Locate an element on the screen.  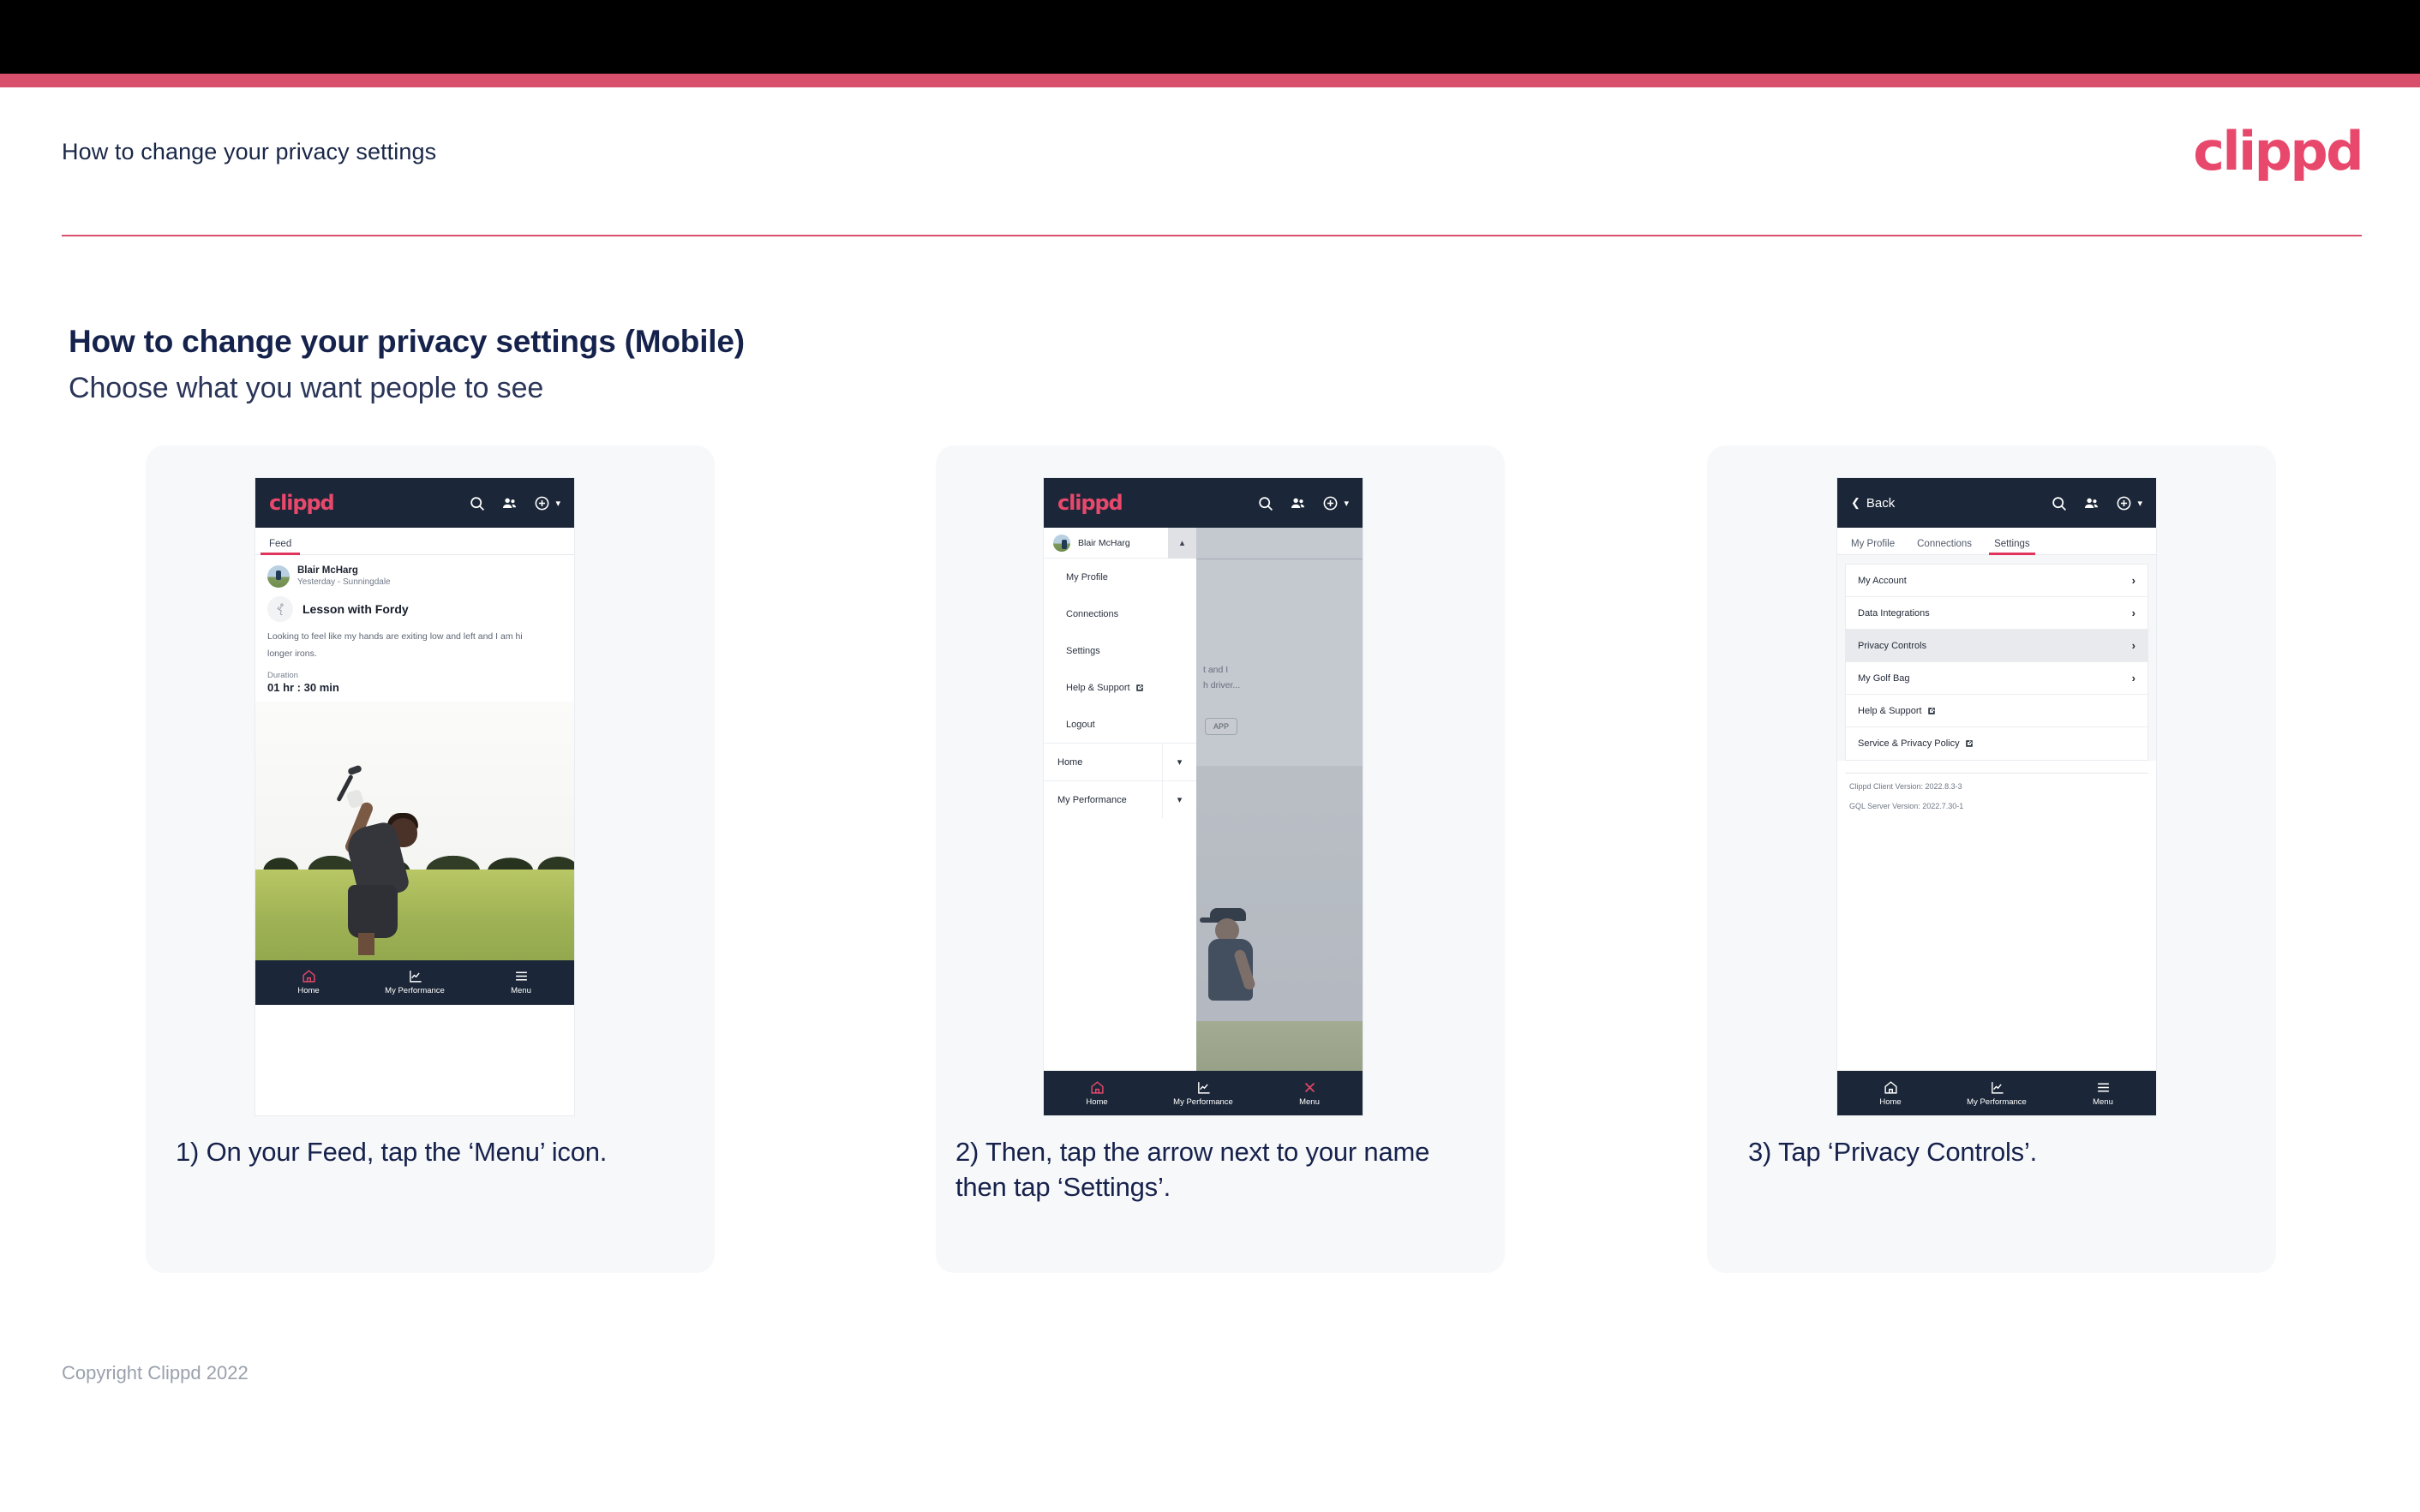
settings-row-service-privacy-policy: Service & Privacy Policy is located at coordinates (1996, 743).